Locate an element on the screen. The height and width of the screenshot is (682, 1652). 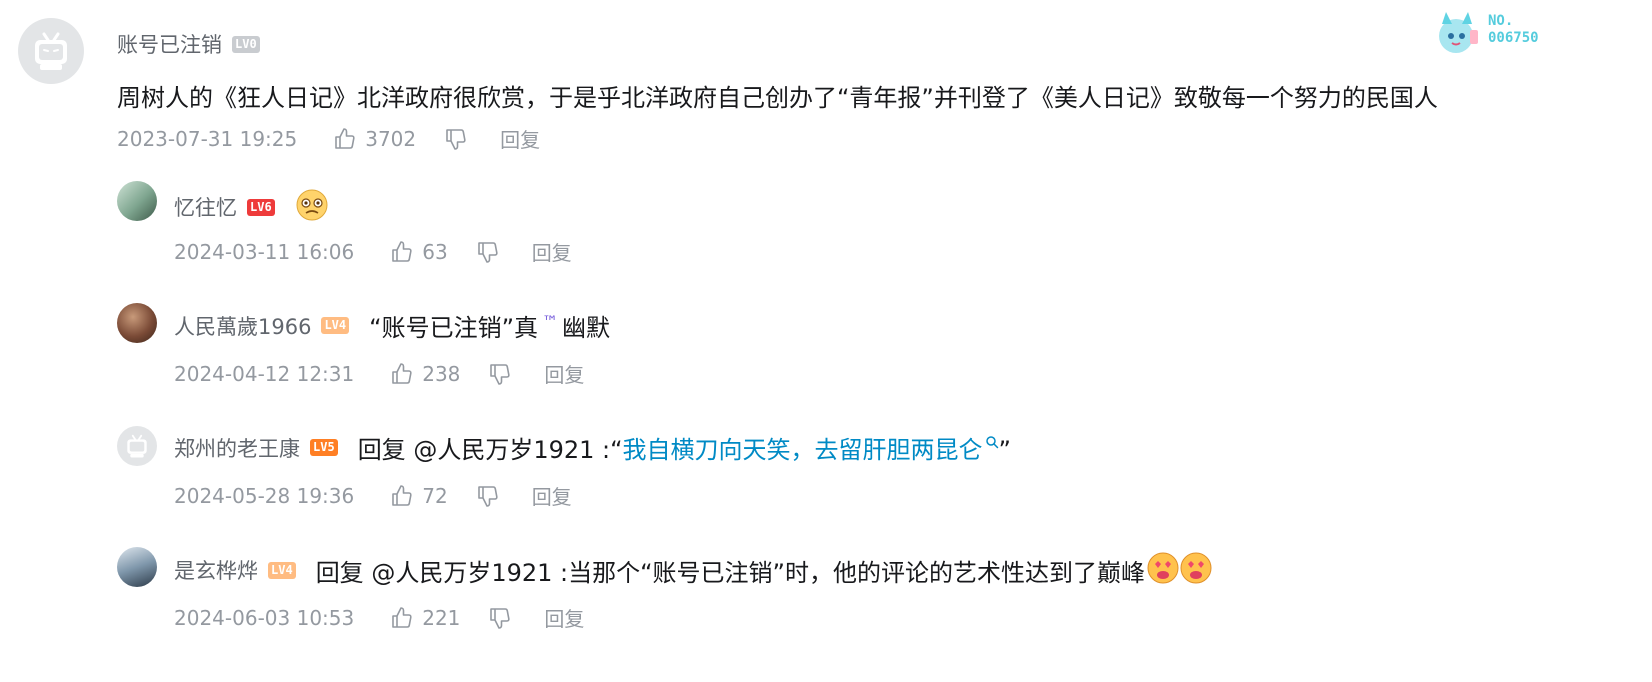
reply-meta: 2024-05-28 19:36 72 回复 is located at coordinates (373, 495).